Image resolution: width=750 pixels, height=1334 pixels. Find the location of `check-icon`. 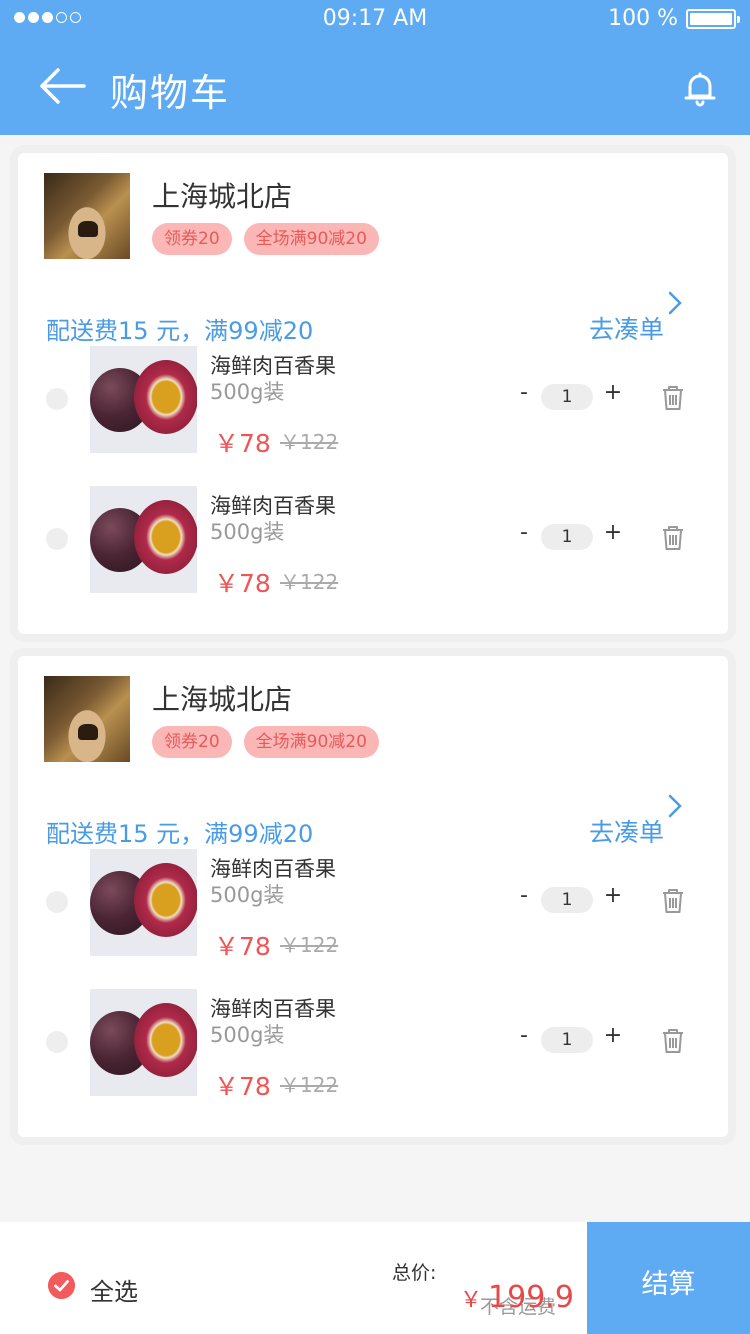

check-icon is located at coordinates (61, 1285).